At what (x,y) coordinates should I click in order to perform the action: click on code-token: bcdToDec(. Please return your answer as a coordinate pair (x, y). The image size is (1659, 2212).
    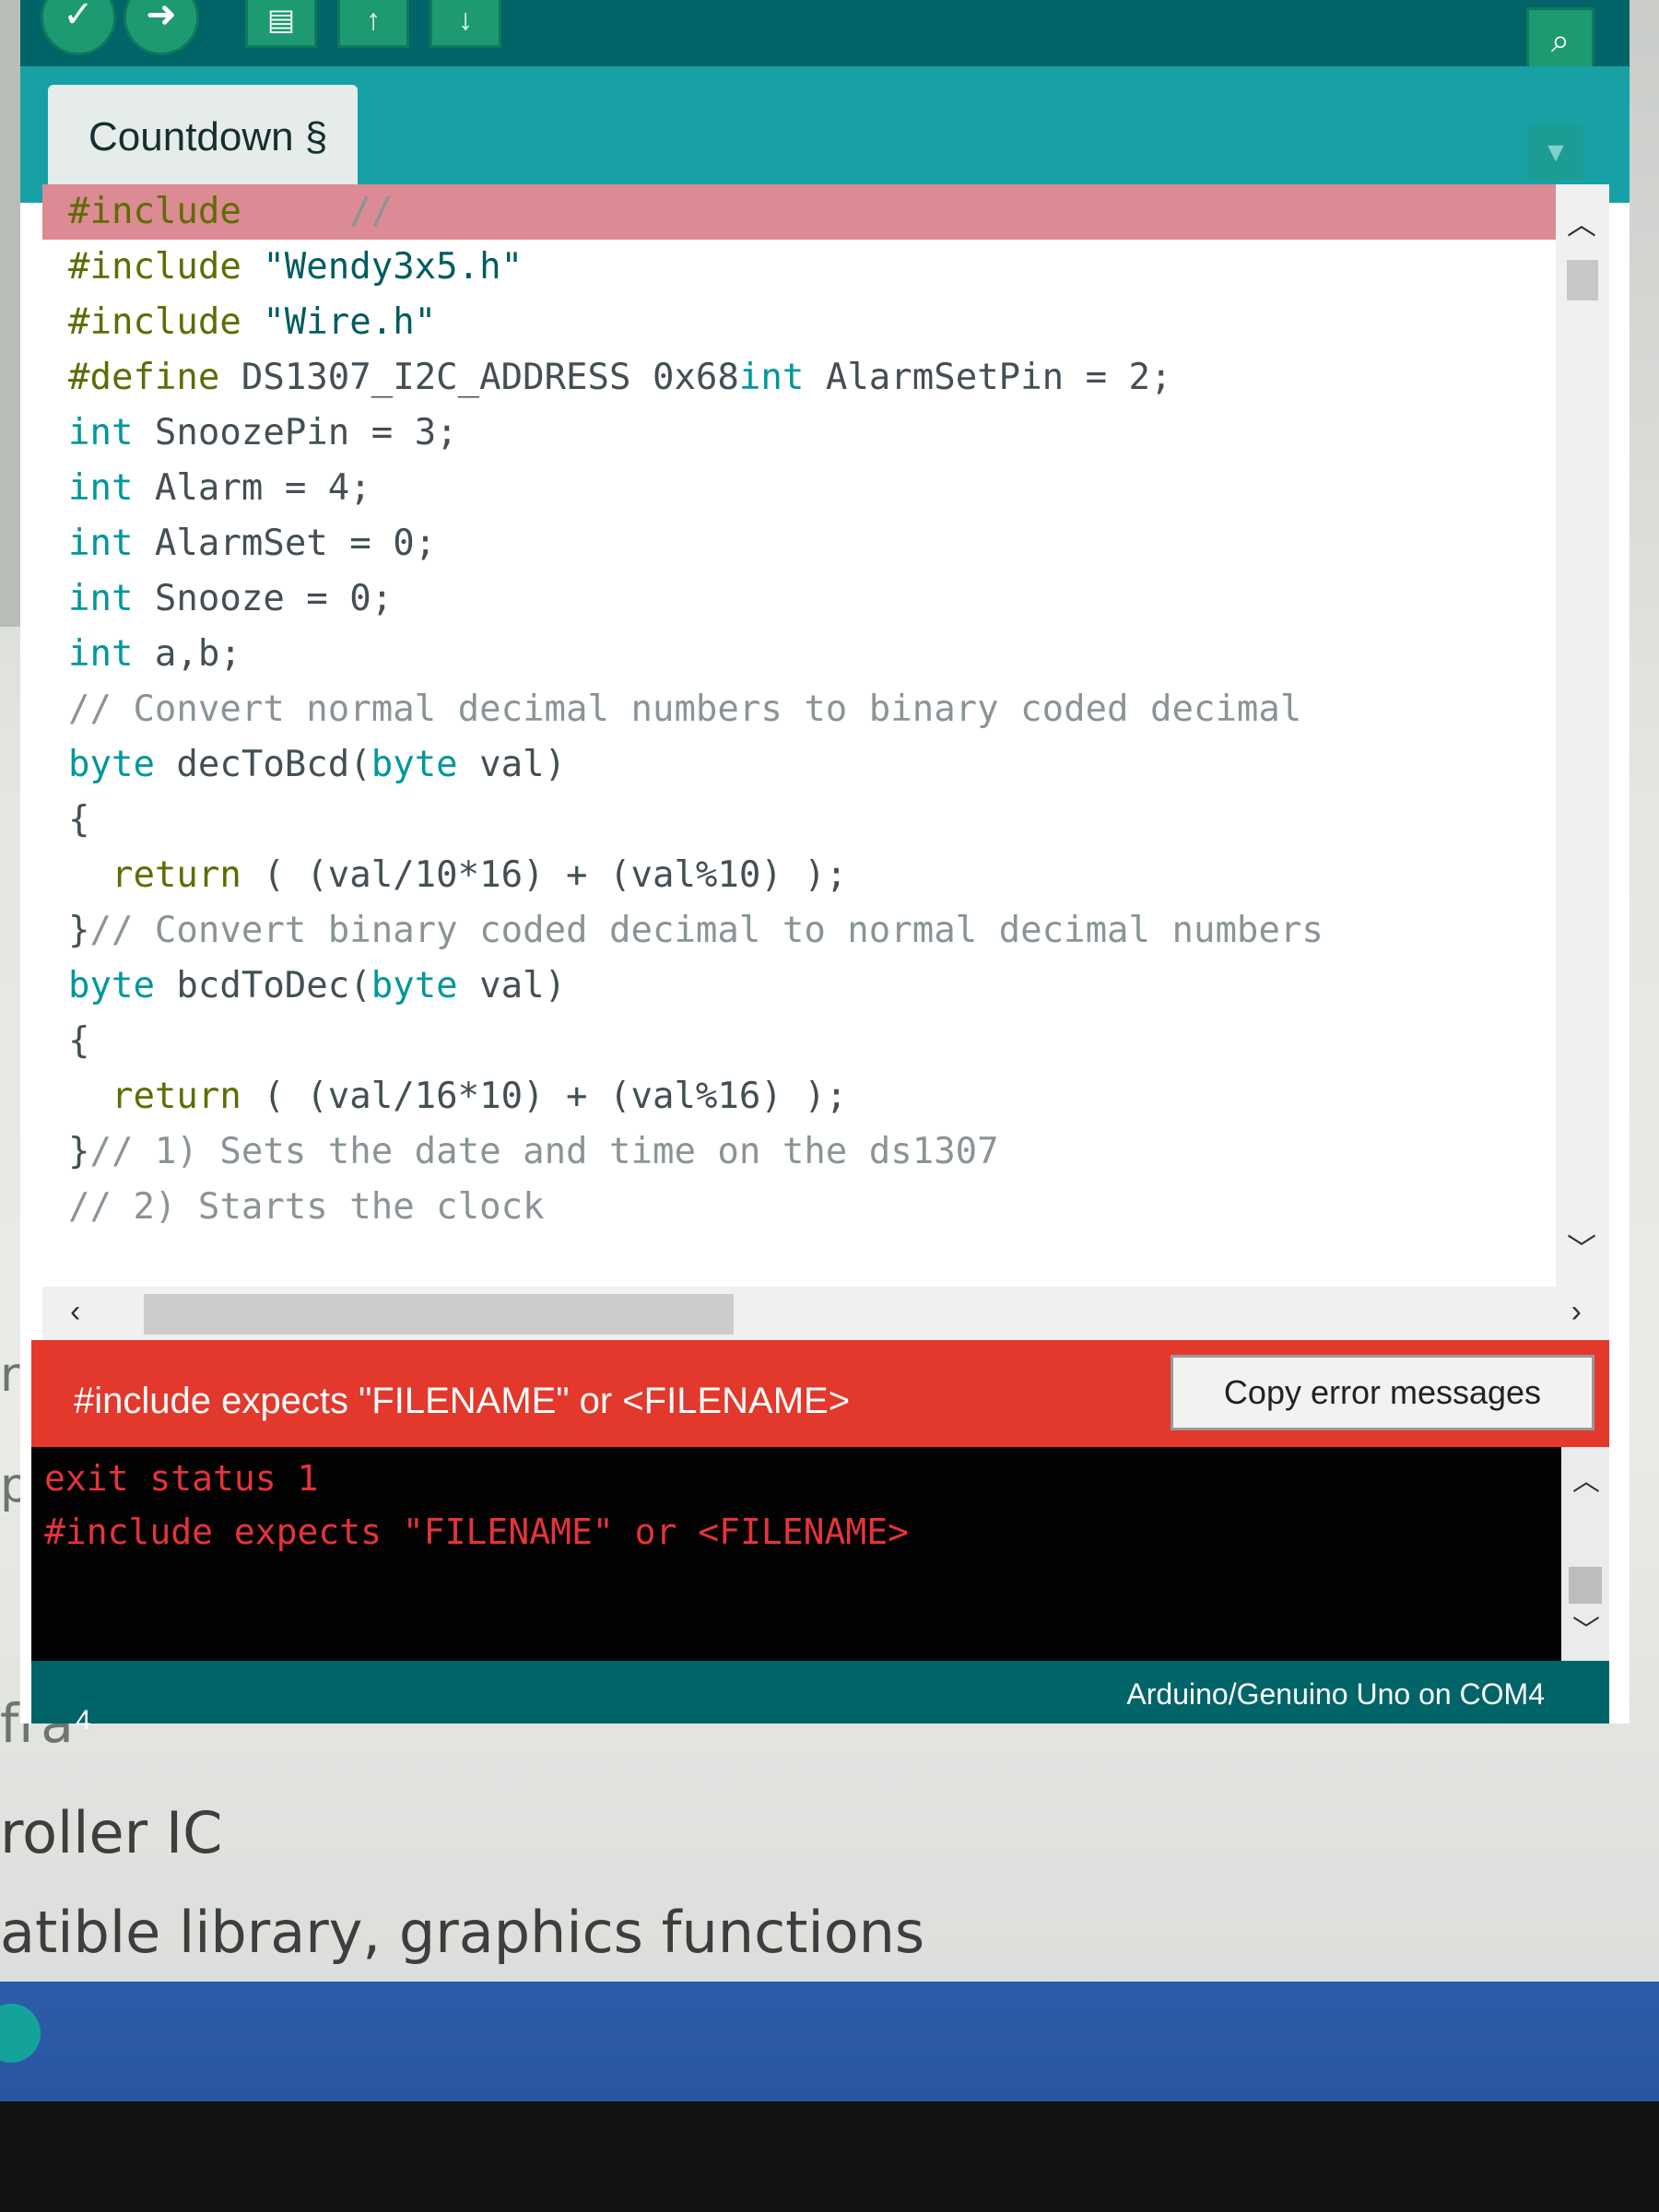
    Looking at the image, I should click on (262, 985).